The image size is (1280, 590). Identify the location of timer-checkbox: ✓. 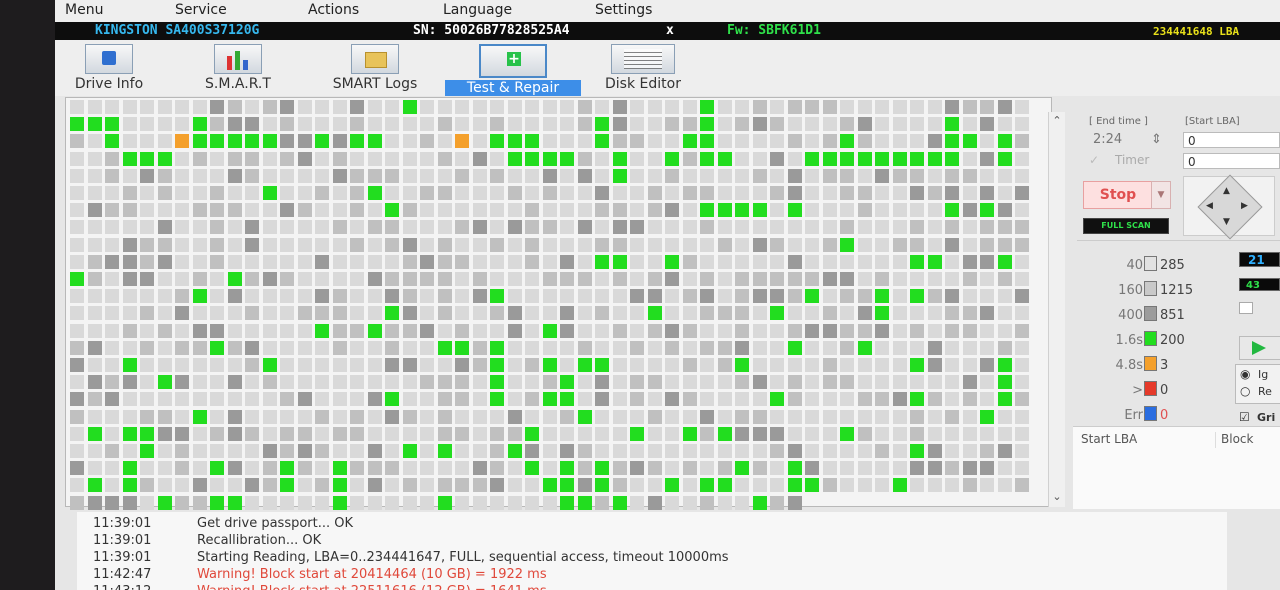
(1094, 160).